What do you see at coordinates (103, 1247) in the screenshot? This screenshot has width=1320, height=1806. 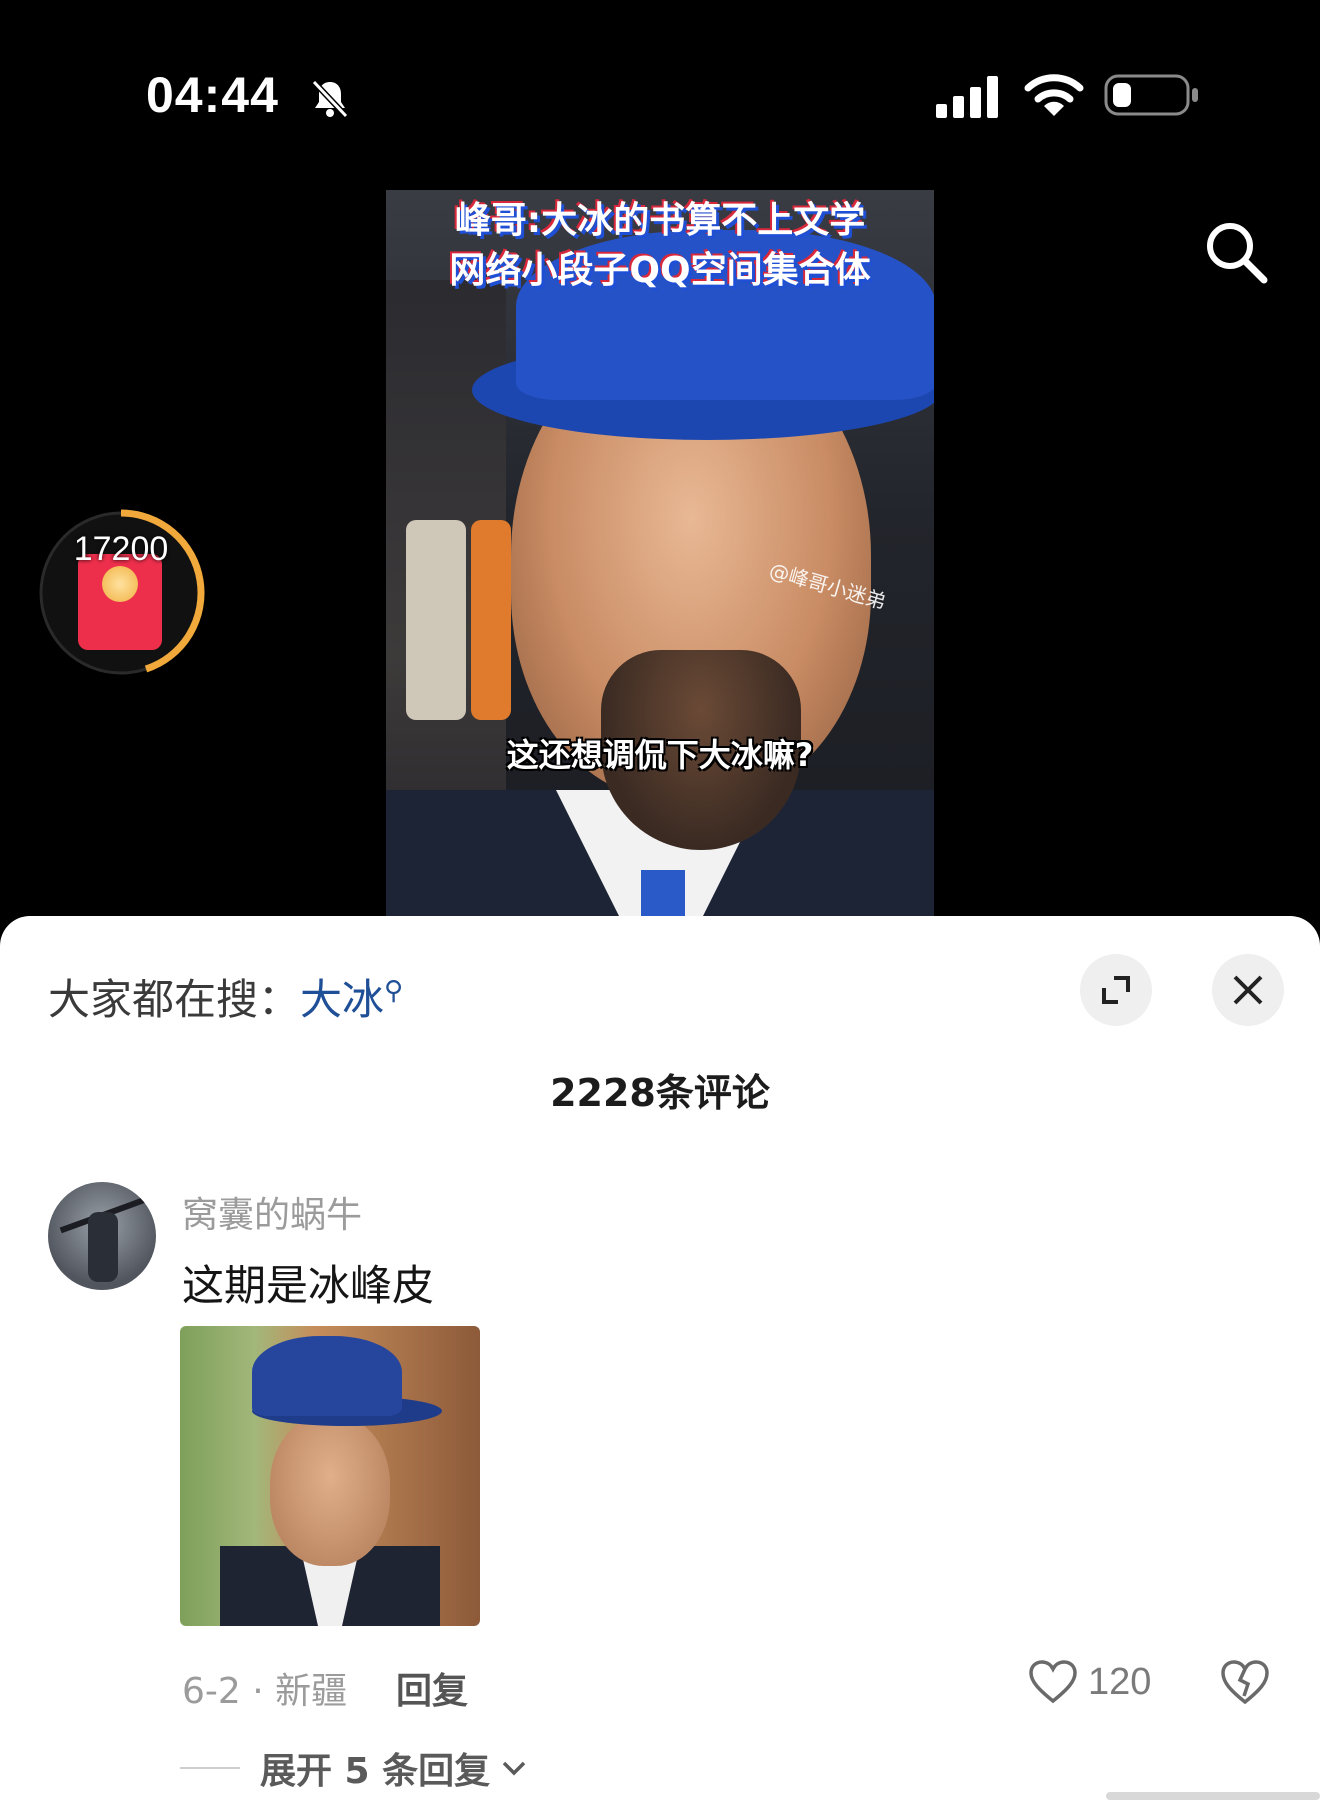 I see `avatar-figure` at bounding box center [103, 1247].